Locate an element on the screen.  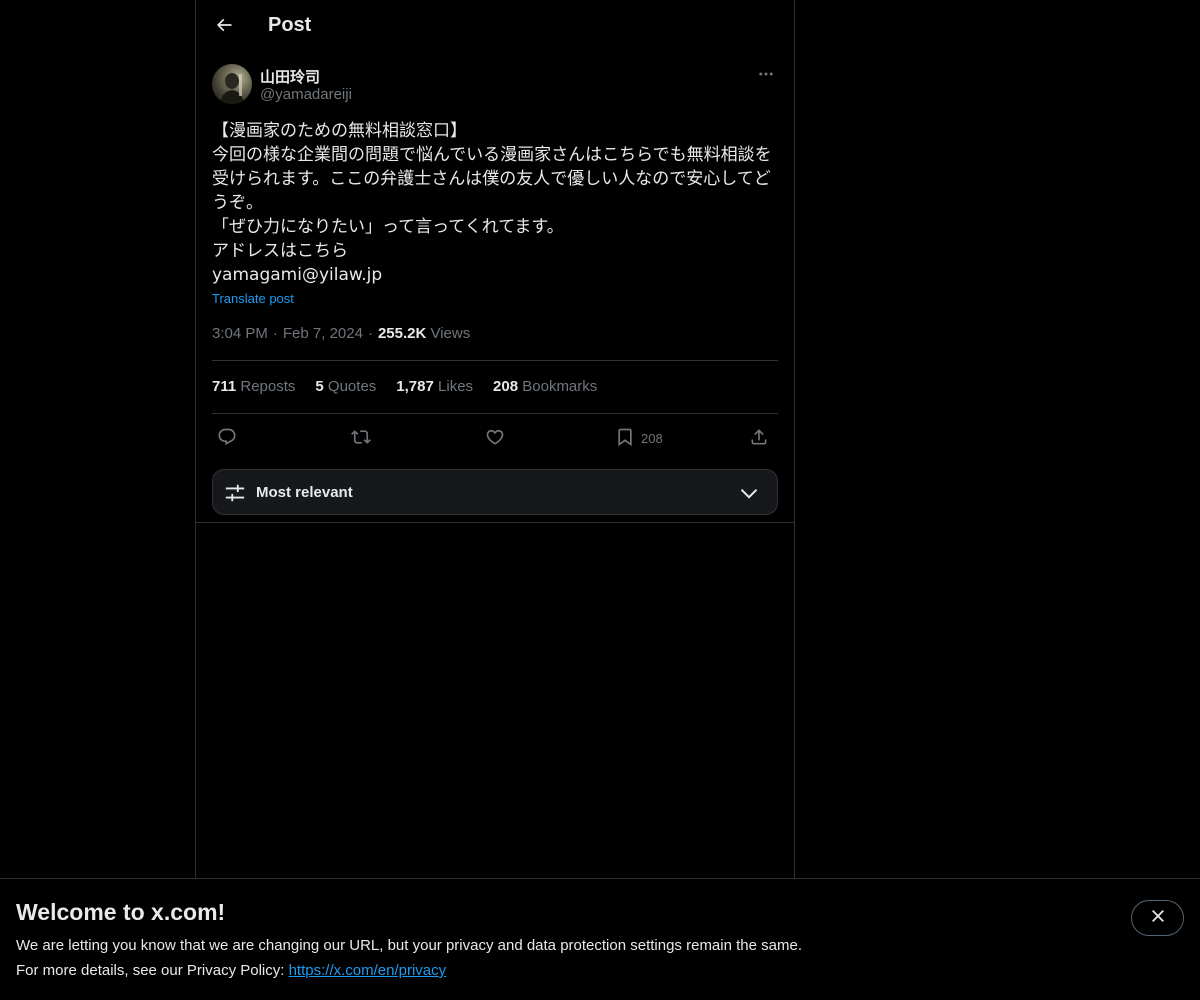
reply-button is located at coordinates (227, 438).